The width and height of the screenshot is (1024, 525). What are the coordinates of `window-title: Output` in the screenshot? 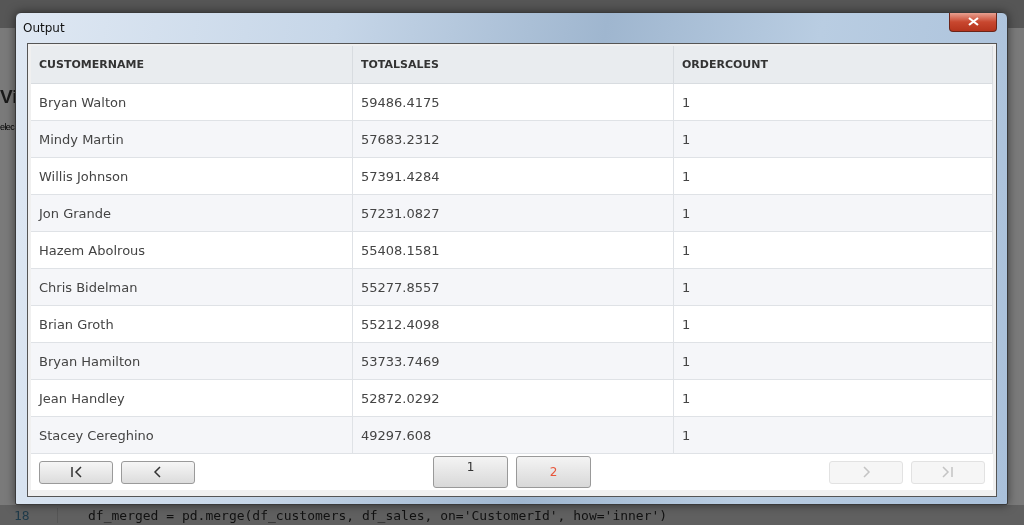 It's located at (44, 28).